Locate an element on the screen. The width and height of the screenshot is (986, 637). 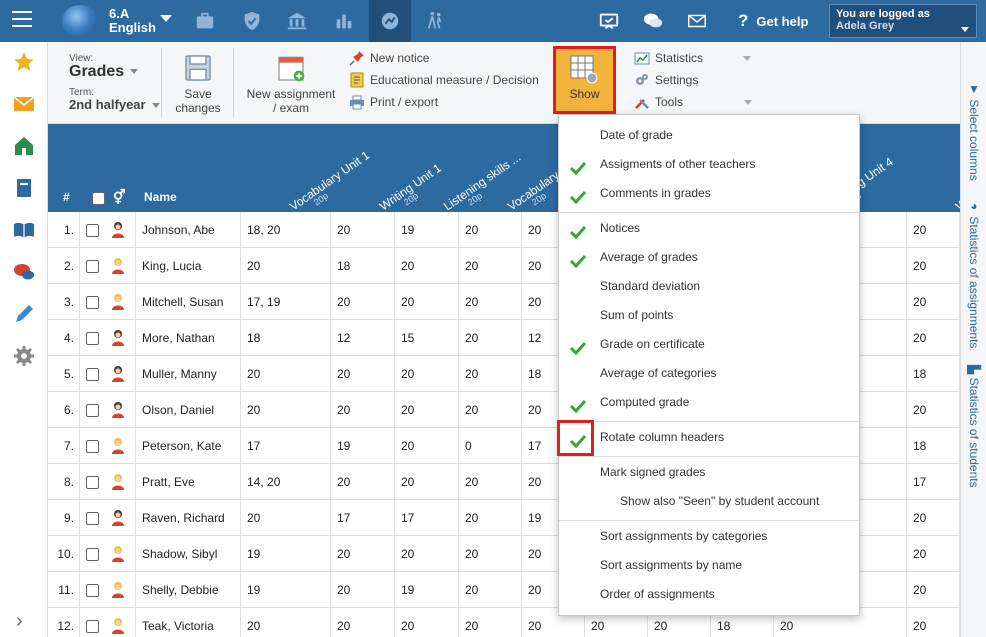
grade-cell: 15 is located at coordinates (427, 338).